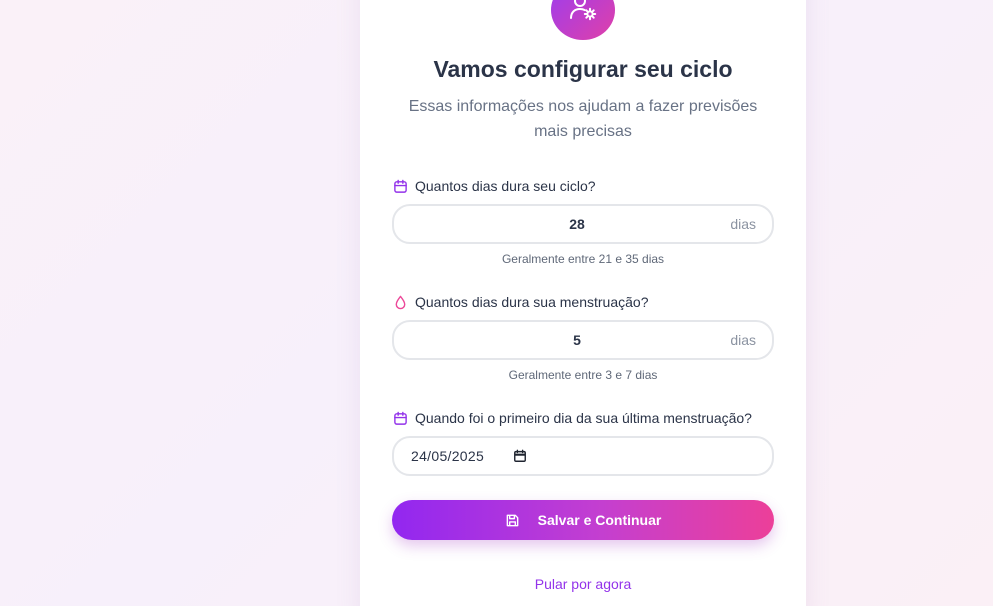  What do you see at coordinates (583, 456) in the screenshot?
I see `last-period-date-input: 24/05/2025` at bounding box center [583, 456].